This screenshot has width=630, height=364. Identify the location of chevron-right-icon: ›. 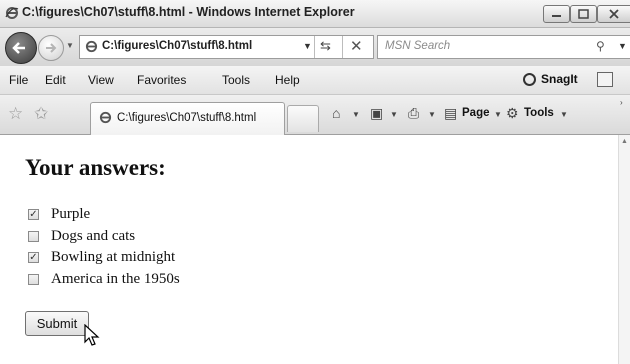
(621, 102).